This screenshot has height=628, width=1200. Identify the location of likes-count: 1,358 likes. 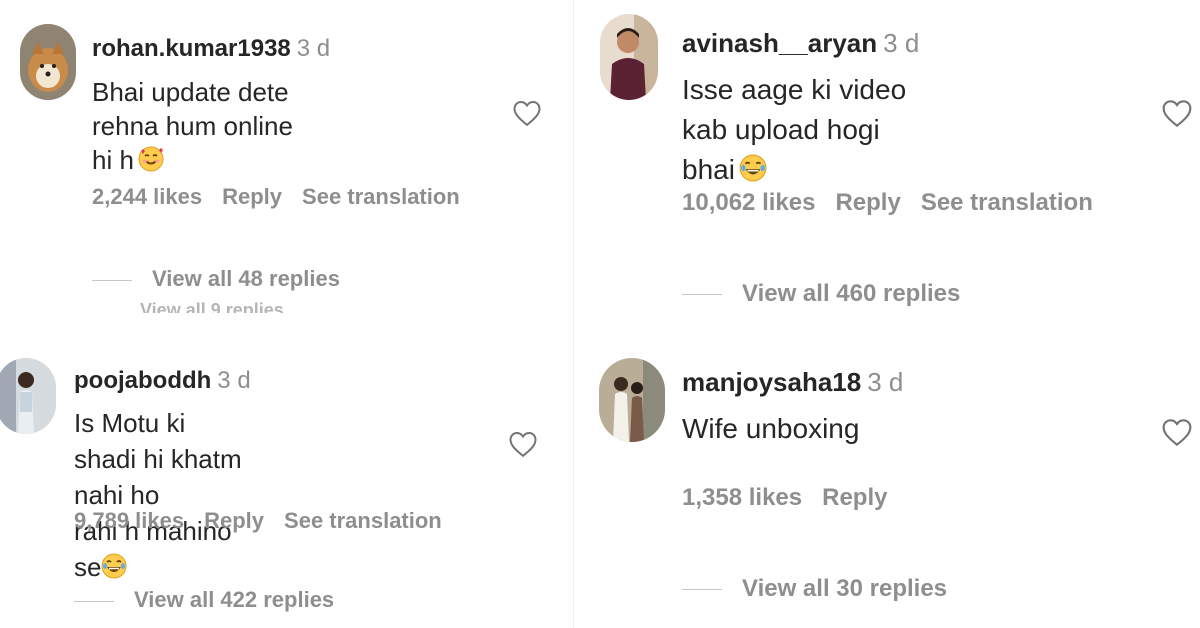
(742, 497).